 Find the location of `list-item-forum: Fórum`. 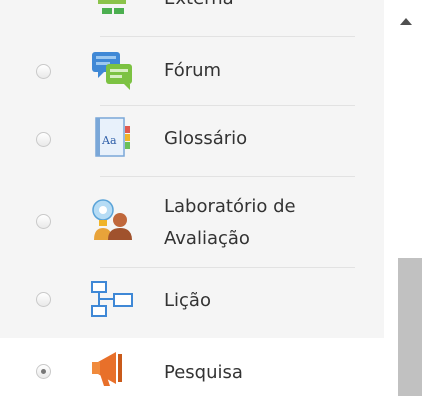

list-item-forum: Fórum is located at coordinates (192, 72).